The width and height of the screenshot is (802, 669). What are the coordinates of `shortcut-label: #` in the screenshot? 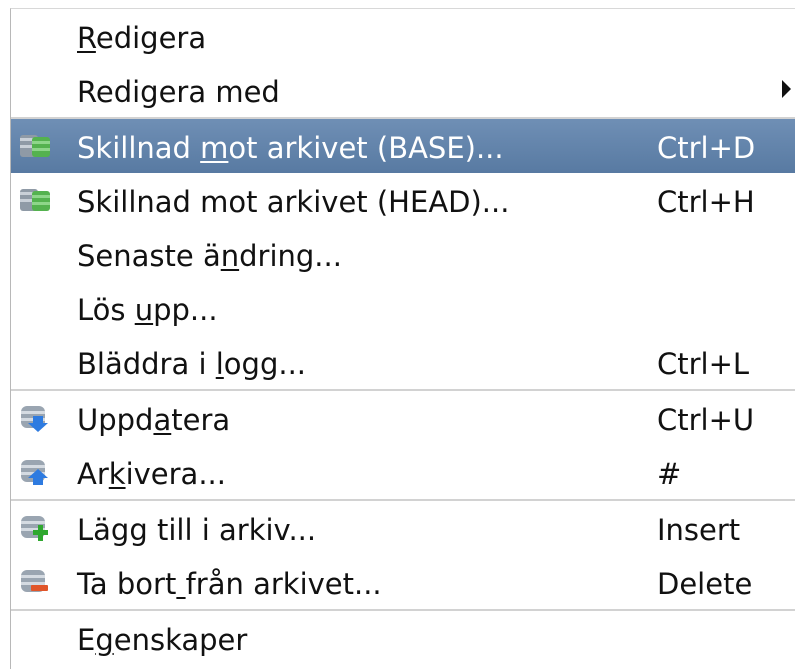 It's located at (669, 474).